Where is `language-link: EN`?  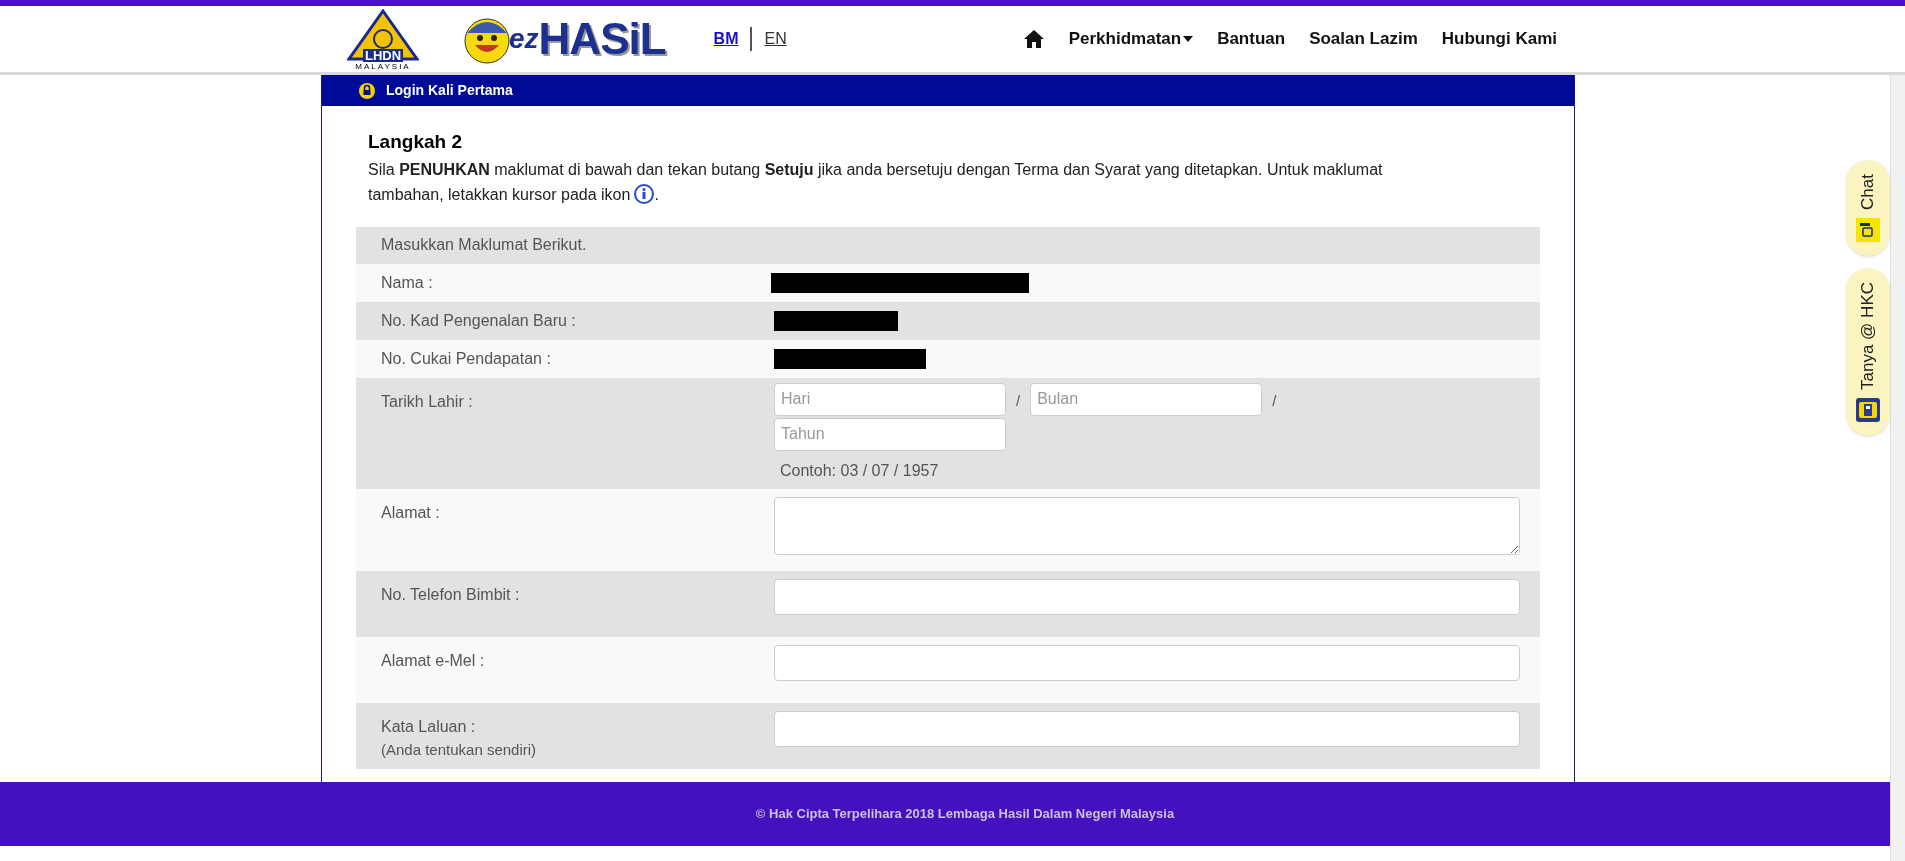
language-link: EN is located at coordinates (775, 39).